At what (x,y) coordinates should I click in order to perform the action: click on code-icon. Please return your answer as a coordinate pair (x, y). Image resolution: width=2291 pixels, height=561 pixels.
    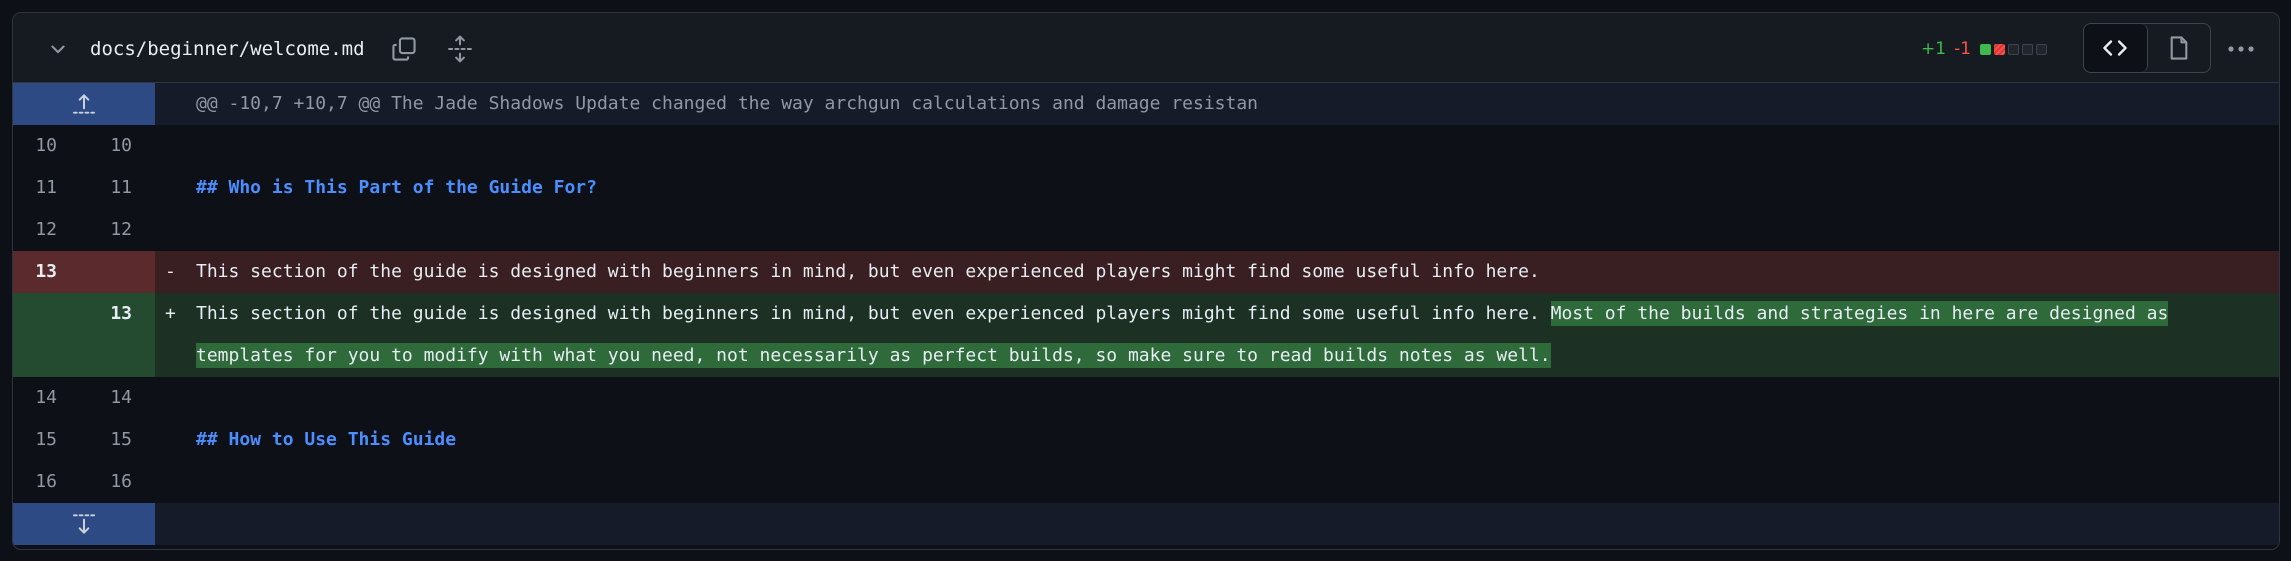
    Looking at the image, I should click on (2115, 48).